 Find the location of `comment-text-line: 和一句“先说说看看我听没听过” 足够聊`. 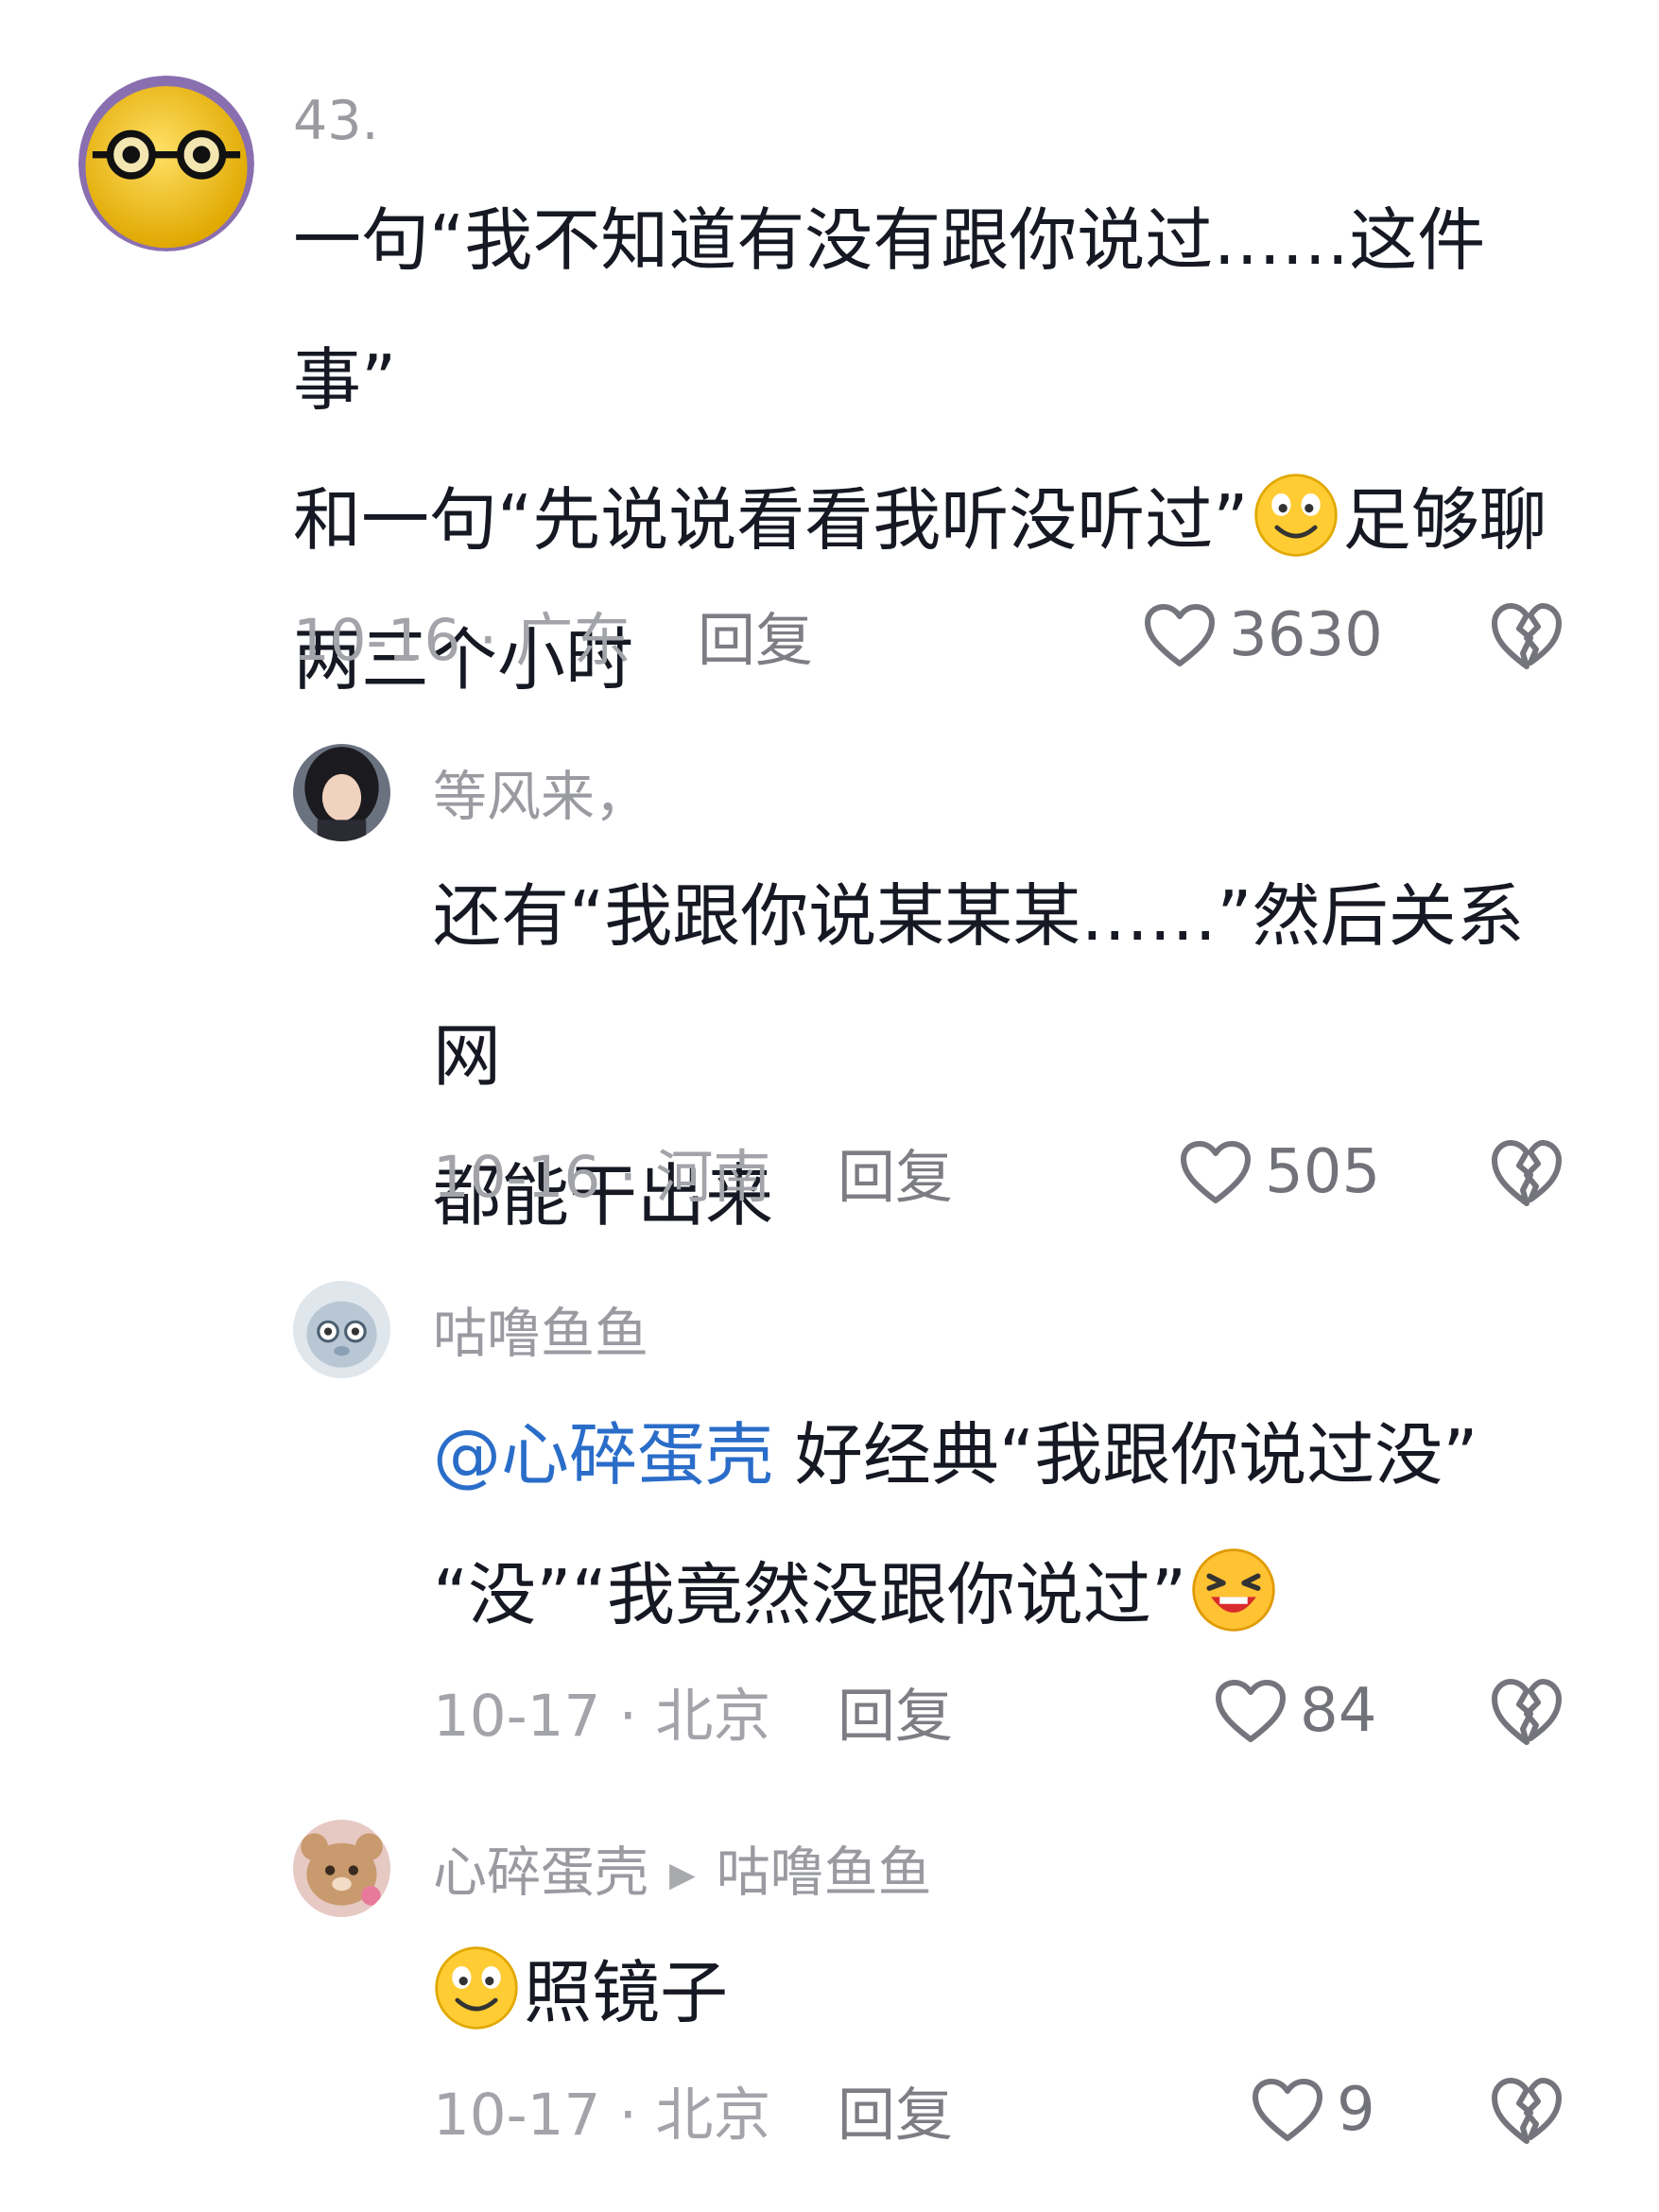

comment-text-line: 和一句“先说说看看我听没听过” 足够聊 is located at coordinates (928, 520).